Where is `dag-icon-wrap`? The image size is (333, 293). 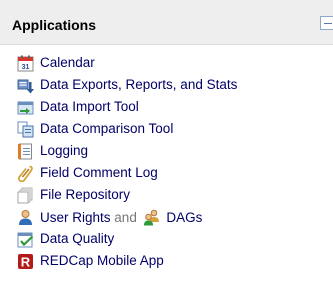
dag-icon-wrap is located at coordinates (151, 217).